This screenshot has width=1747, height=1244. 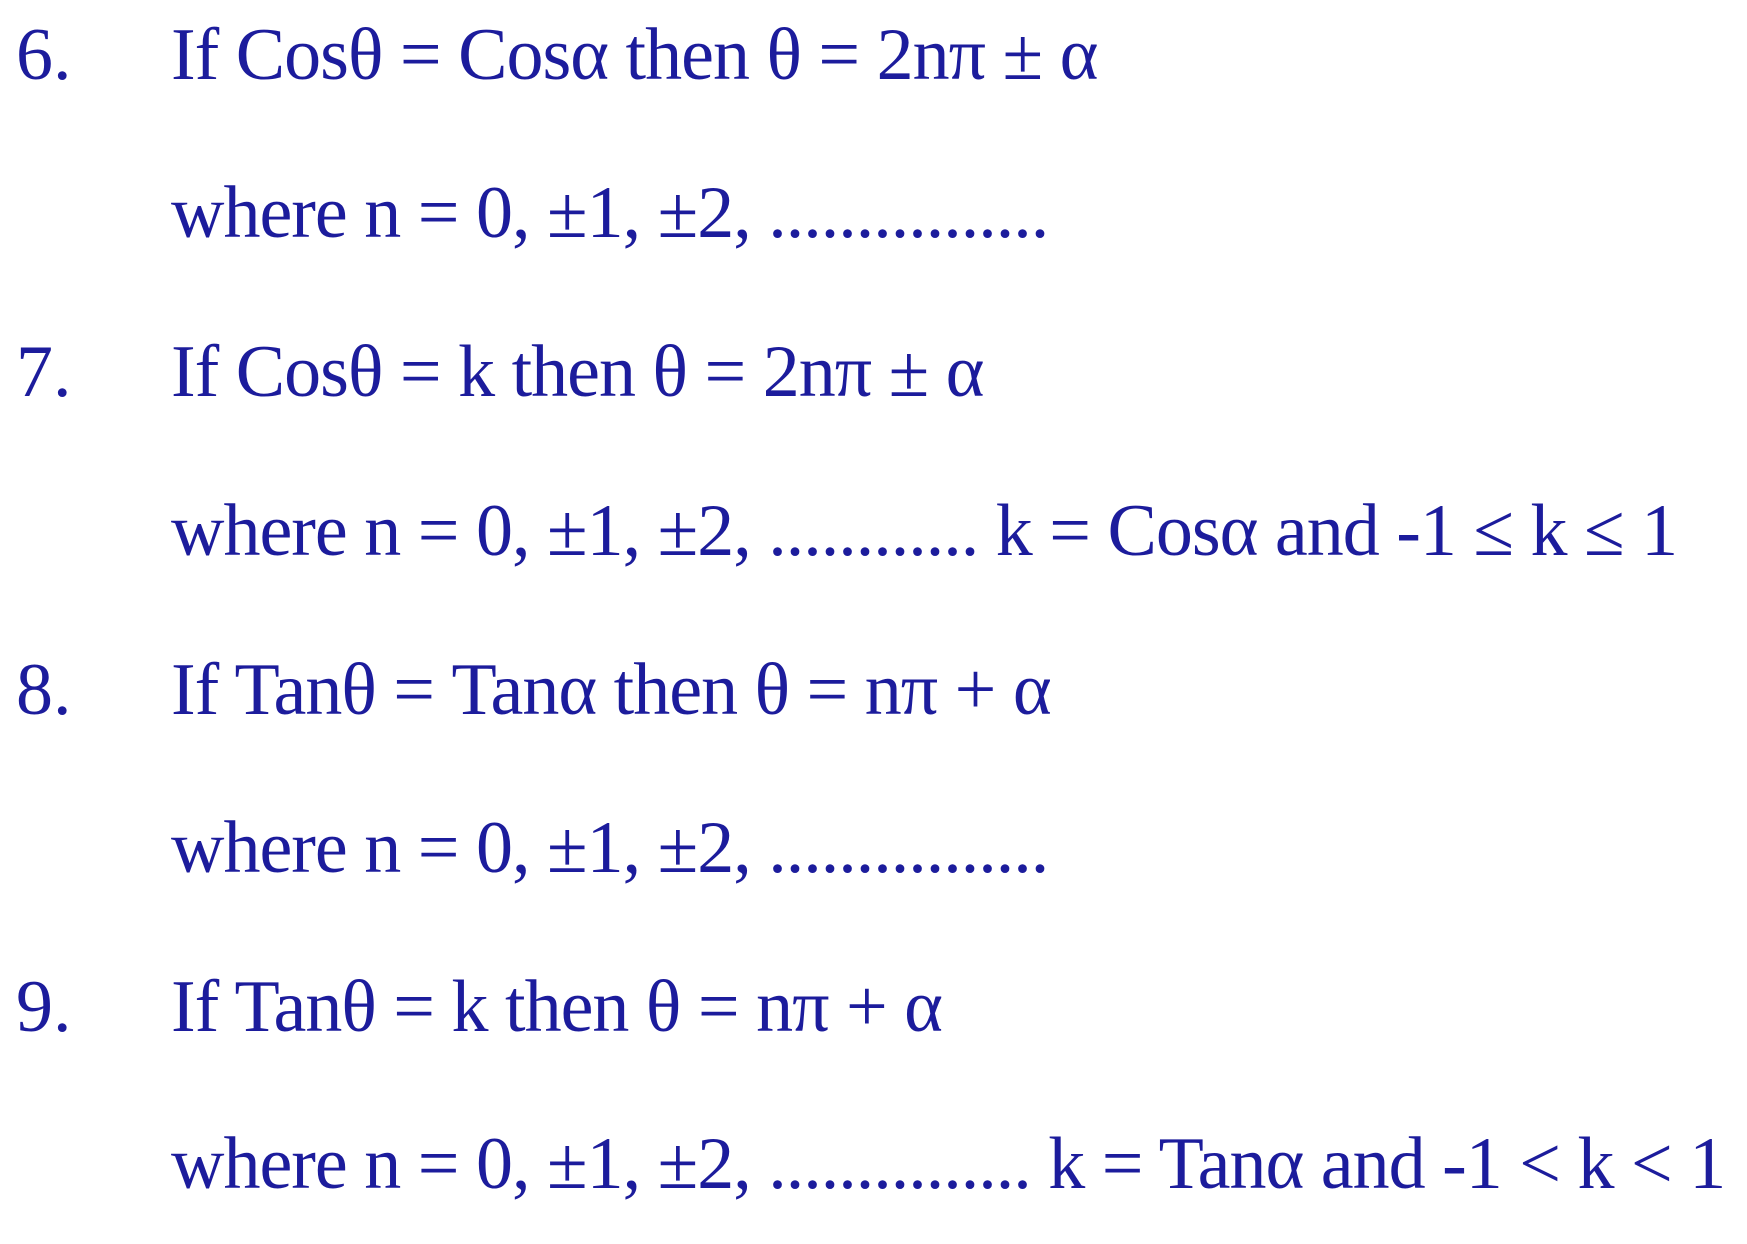 I want to click on item-number: 7., so click(x=44, y=372).